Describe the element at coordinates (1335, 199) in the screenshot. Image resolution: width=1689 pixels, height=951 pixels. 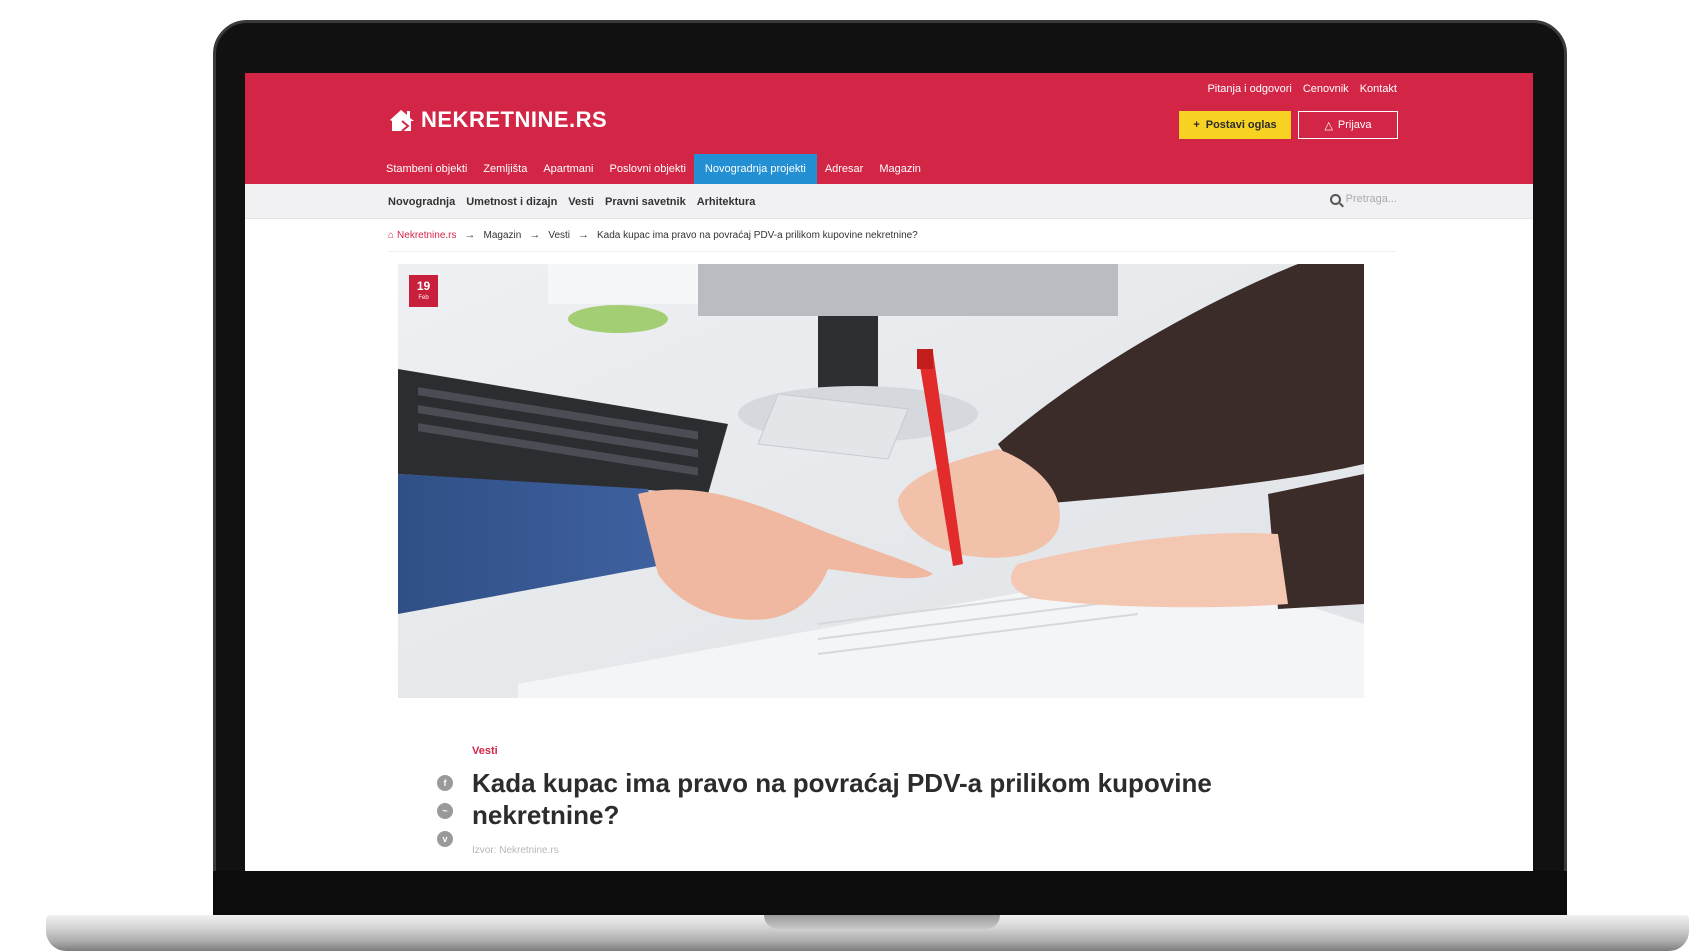
I see `search-icon` at that location.